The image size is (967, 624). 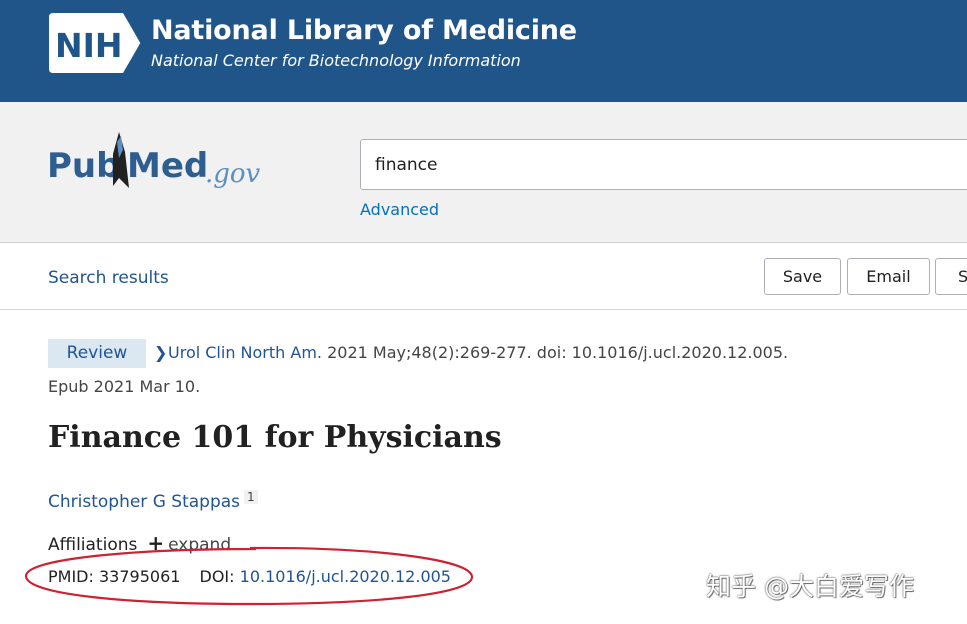 I want to click on pubmed-logo: Pub Med .gov, so click(x=159, y=163).